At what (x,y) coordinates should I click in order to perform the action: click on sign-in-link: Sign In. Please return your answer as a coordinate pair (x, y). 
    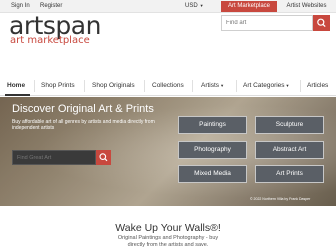
    Looking at the image, I should click on (20, 6).